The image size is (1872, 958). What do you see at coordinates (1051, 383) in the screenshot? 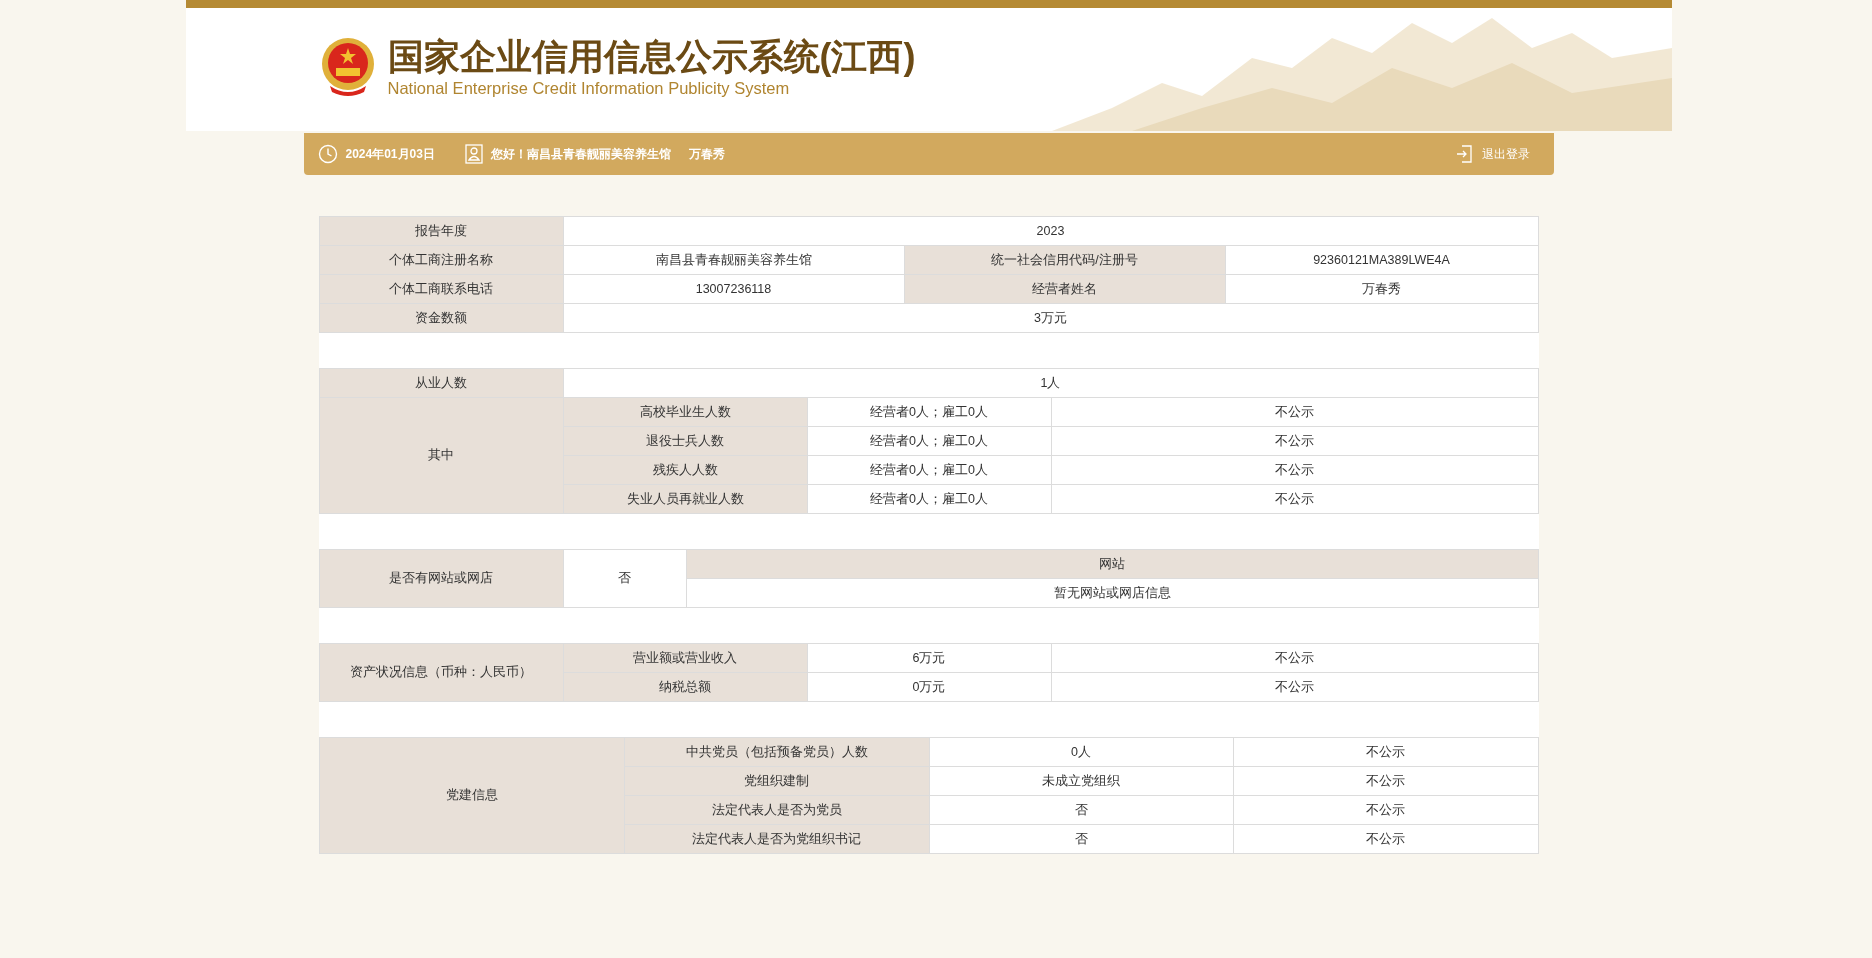
I see `field-value: 1人` at bounding box center [1051, 383].